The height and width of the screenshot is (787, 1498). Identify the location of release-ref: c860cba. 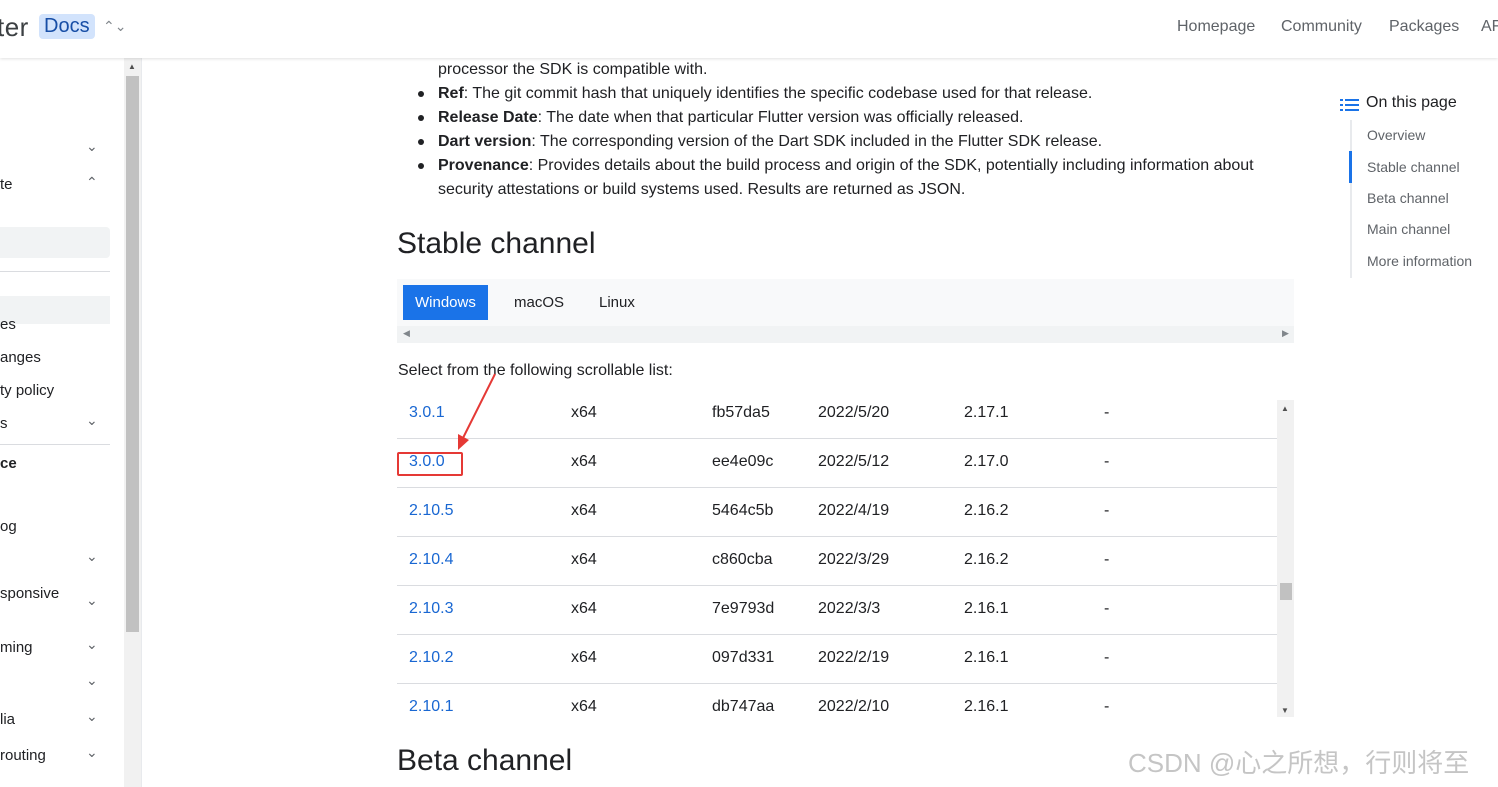
(742, 559).